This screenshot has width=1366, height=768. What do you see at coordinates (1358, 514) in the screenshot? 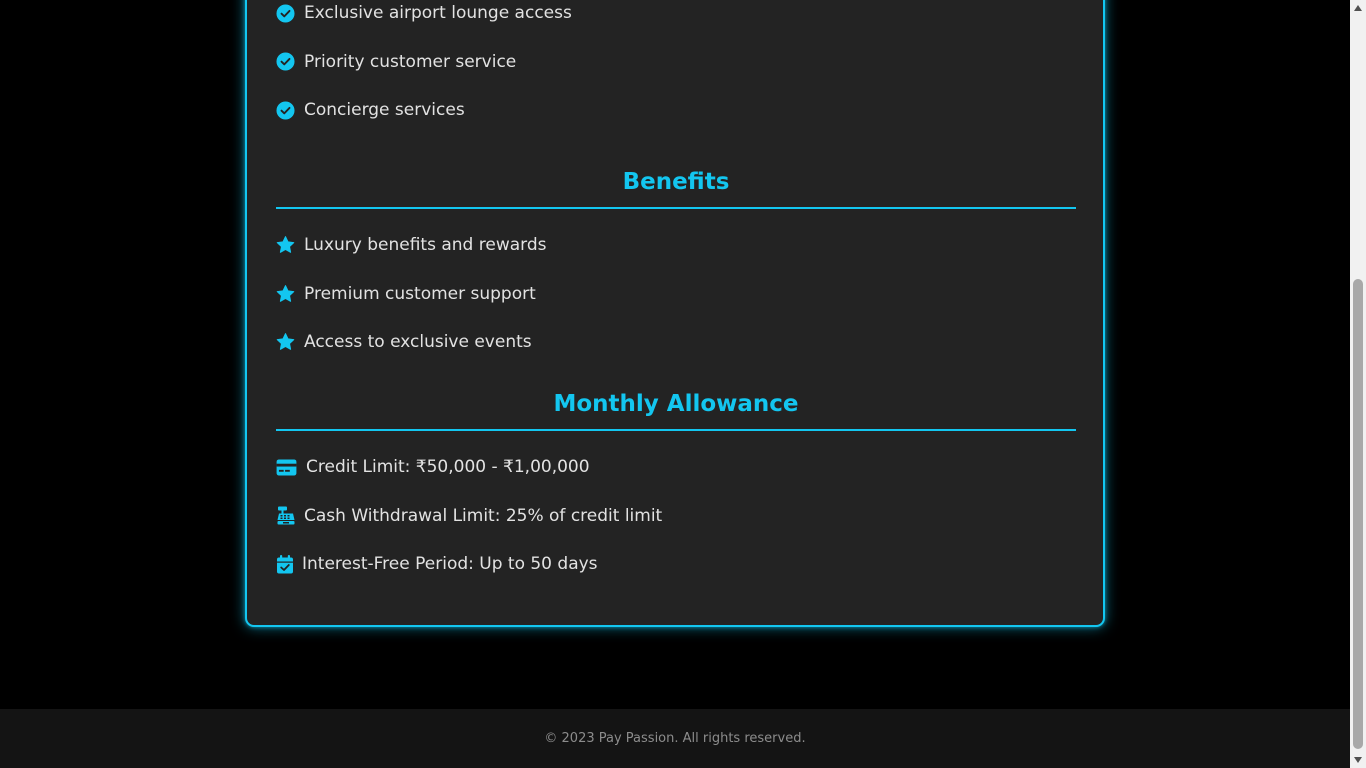
I see `scrollbar-thumb` at bounding box center [1358, 514].